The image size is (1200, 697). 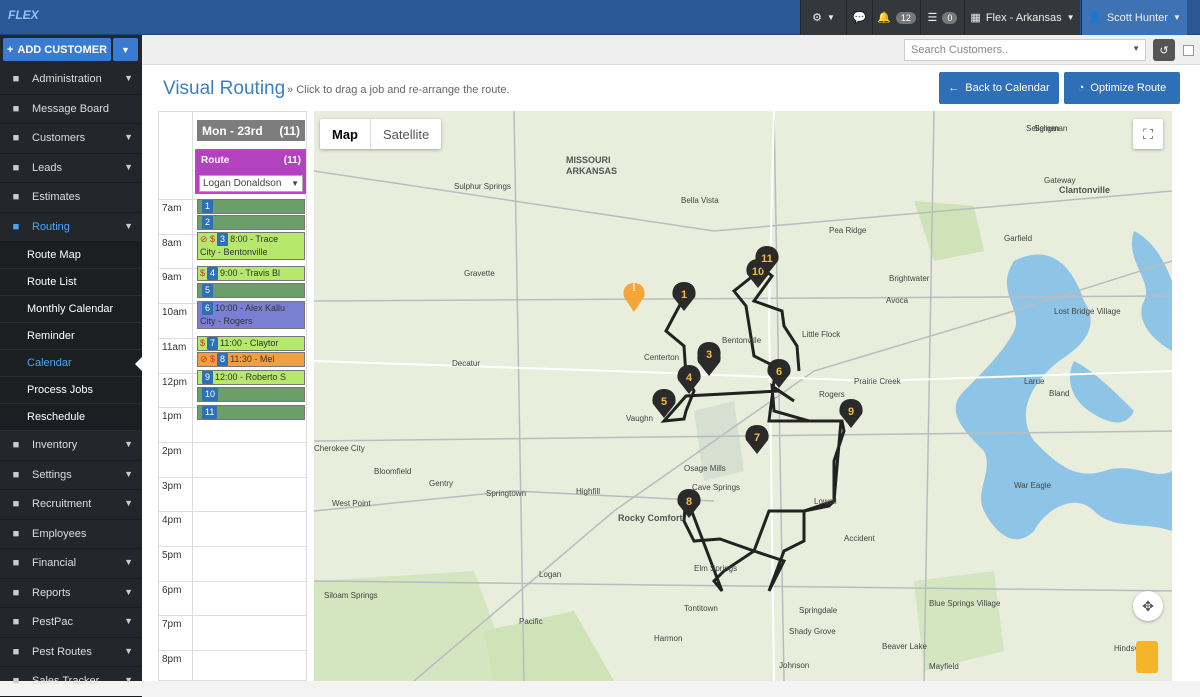 I want to click on map-place-label: Osage Mills, so click(x=705, y=468).